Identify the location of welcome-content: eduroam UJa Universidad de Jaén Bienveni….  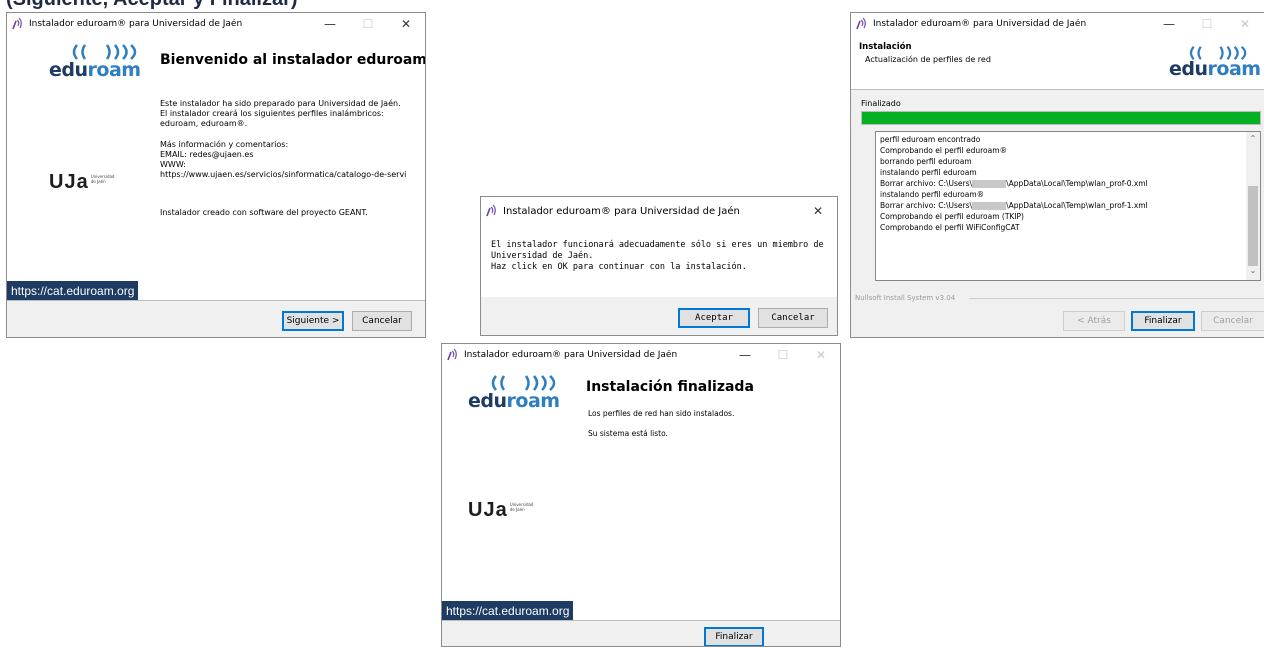
(216, 168).